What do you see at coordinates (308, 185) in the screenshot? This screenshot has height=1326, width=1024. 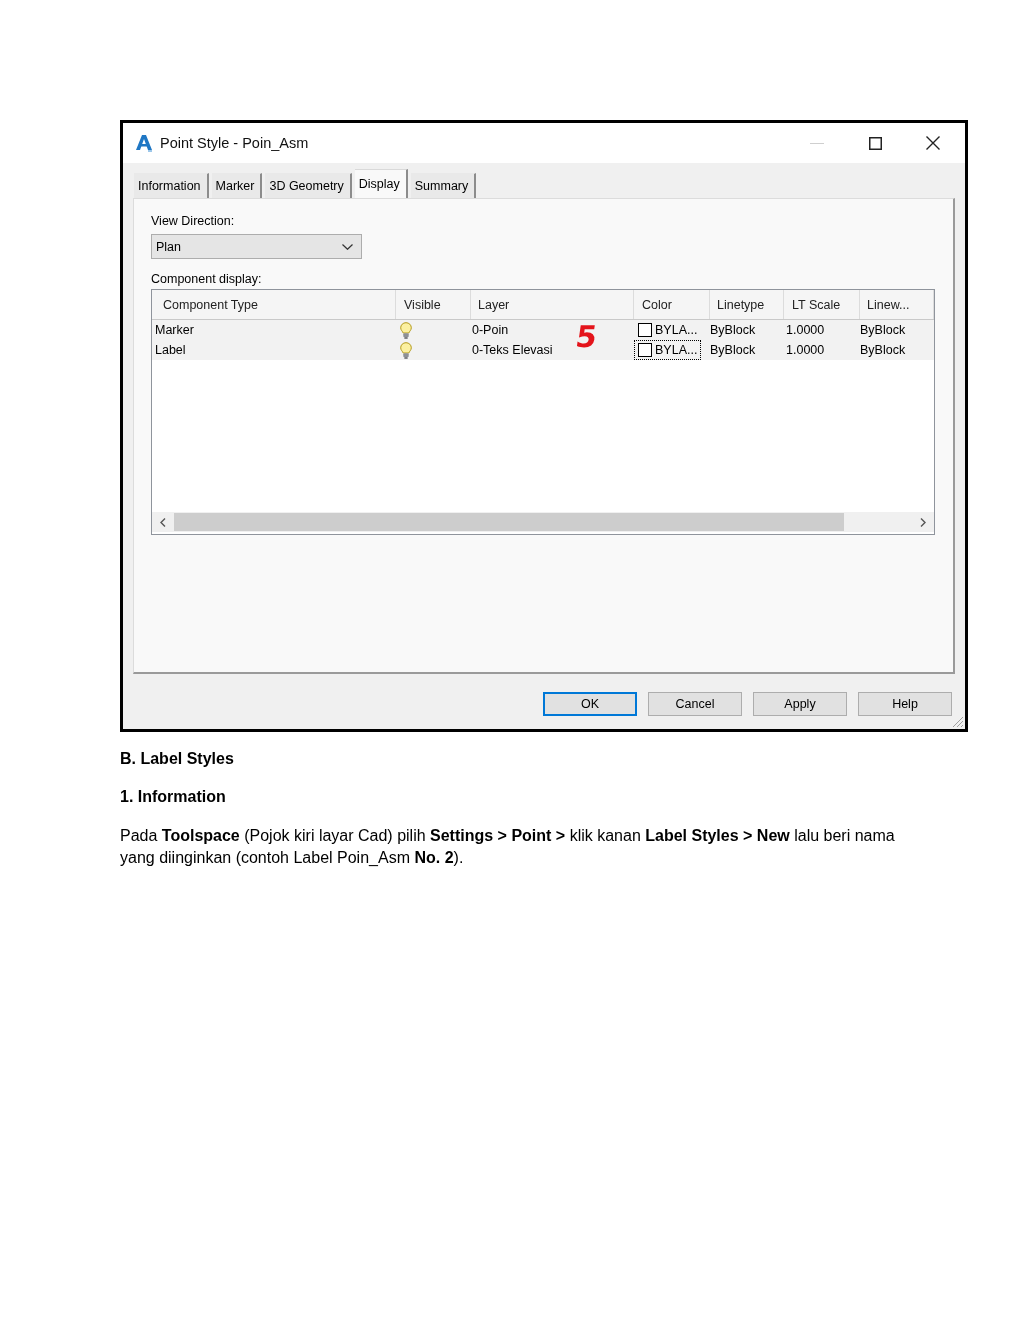 I see `tab: 3D Geometry` at bounding box center [308, 185].